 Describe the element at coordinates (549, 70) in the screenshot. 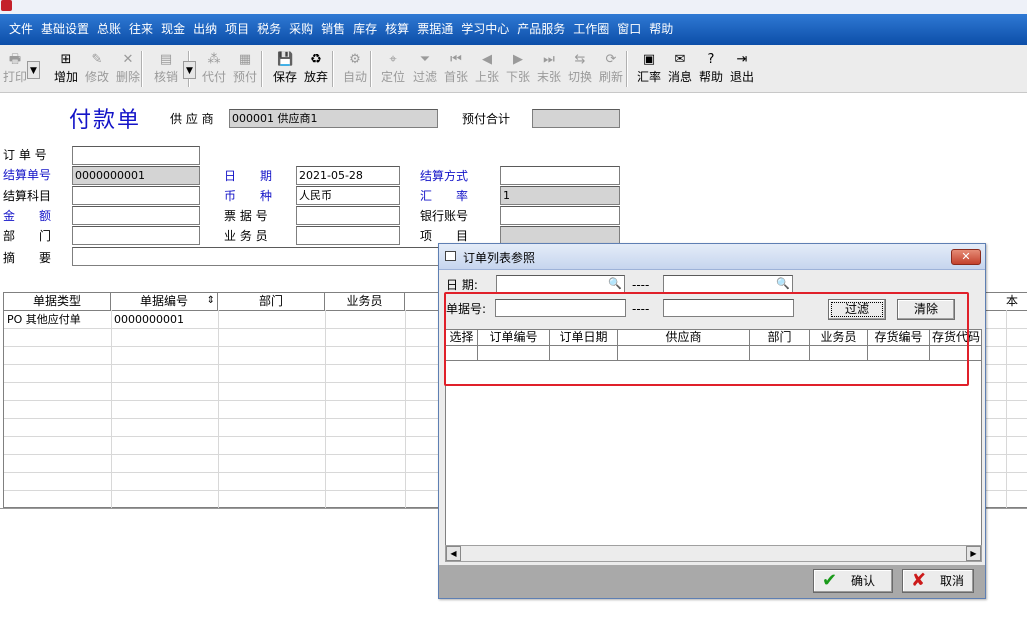

I see `toolbar-button-last: ⏭ 末张` at that location.